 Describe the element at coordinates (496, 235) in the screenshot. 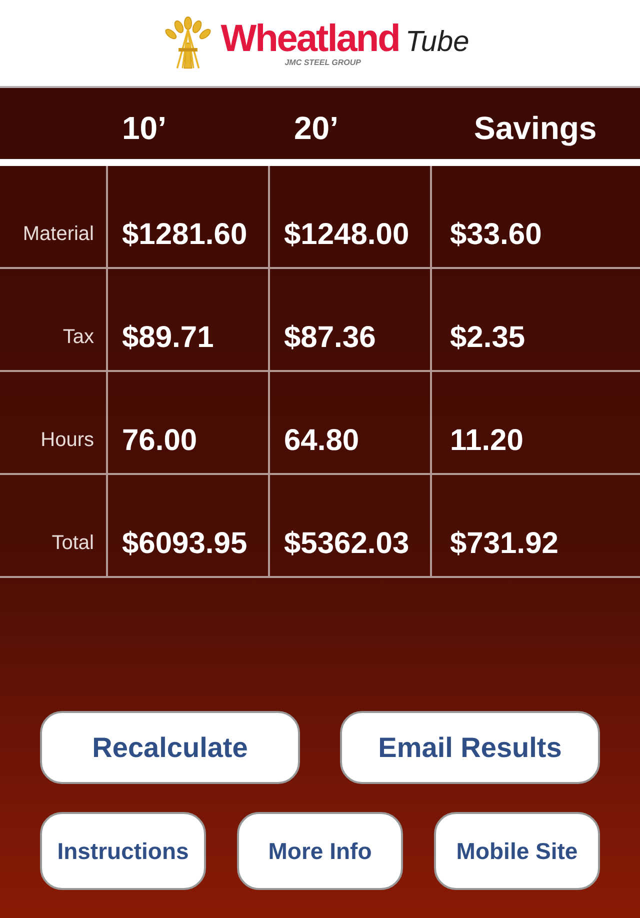

I see `table-cell: $33.60` at that location.